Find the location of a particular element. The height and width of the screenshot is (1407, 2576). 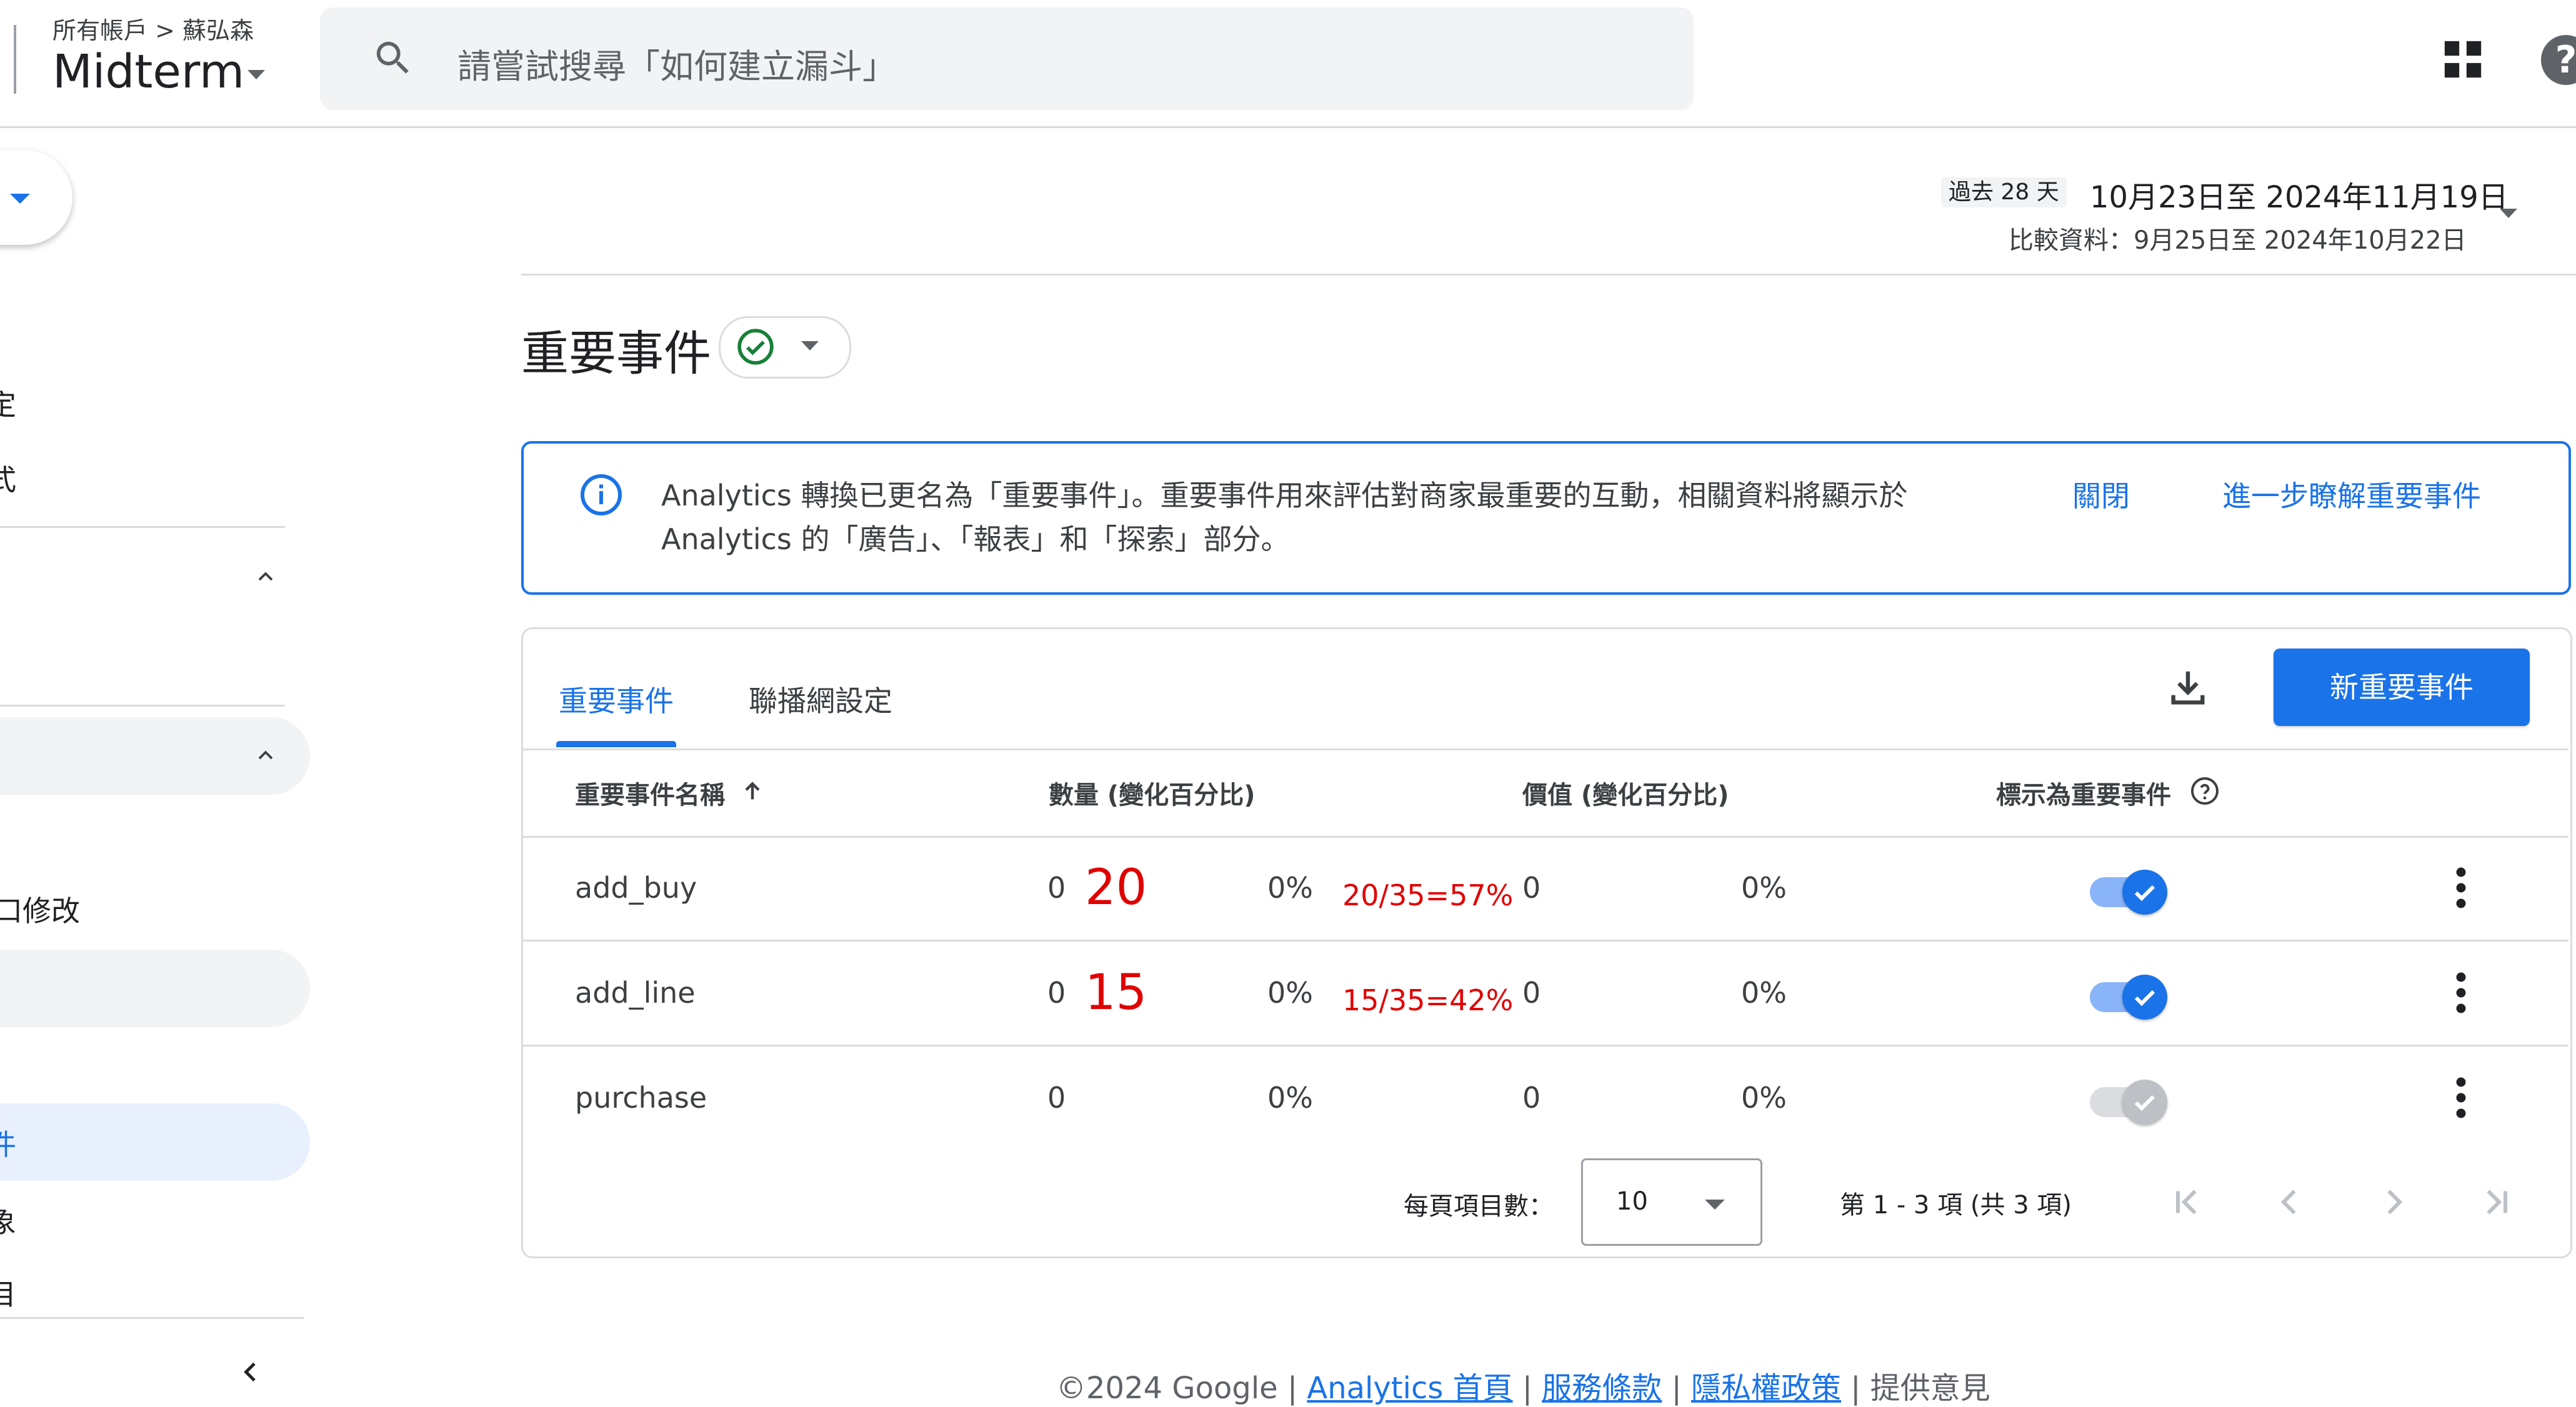

arrow-up-icon is located at coordinates (752, 790).